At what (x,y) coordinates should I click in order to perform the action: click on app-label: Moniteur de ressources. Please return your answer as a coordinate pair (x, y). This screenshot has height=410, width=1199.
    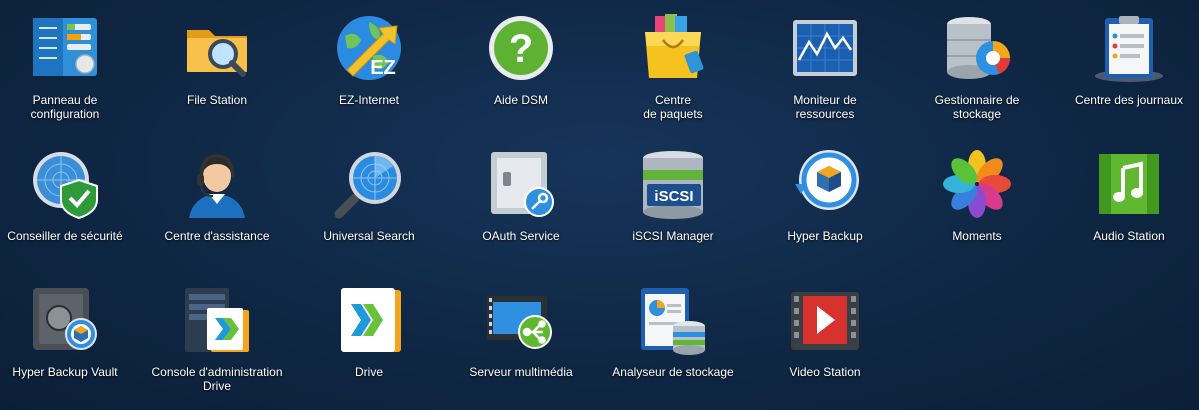
    Looking at the image, I should click on (825, 107).